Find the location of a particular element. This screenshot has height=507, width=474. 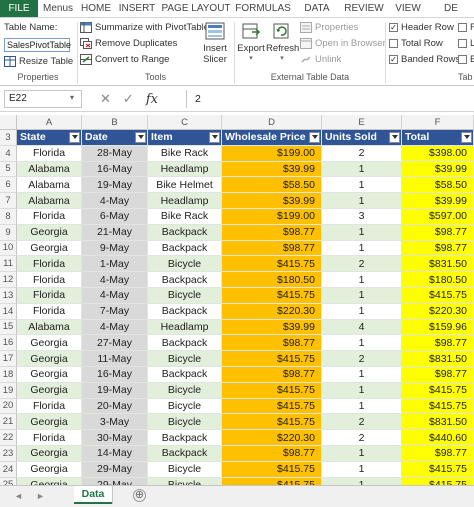

row-header: 12 is located at coordinates (8, 280).